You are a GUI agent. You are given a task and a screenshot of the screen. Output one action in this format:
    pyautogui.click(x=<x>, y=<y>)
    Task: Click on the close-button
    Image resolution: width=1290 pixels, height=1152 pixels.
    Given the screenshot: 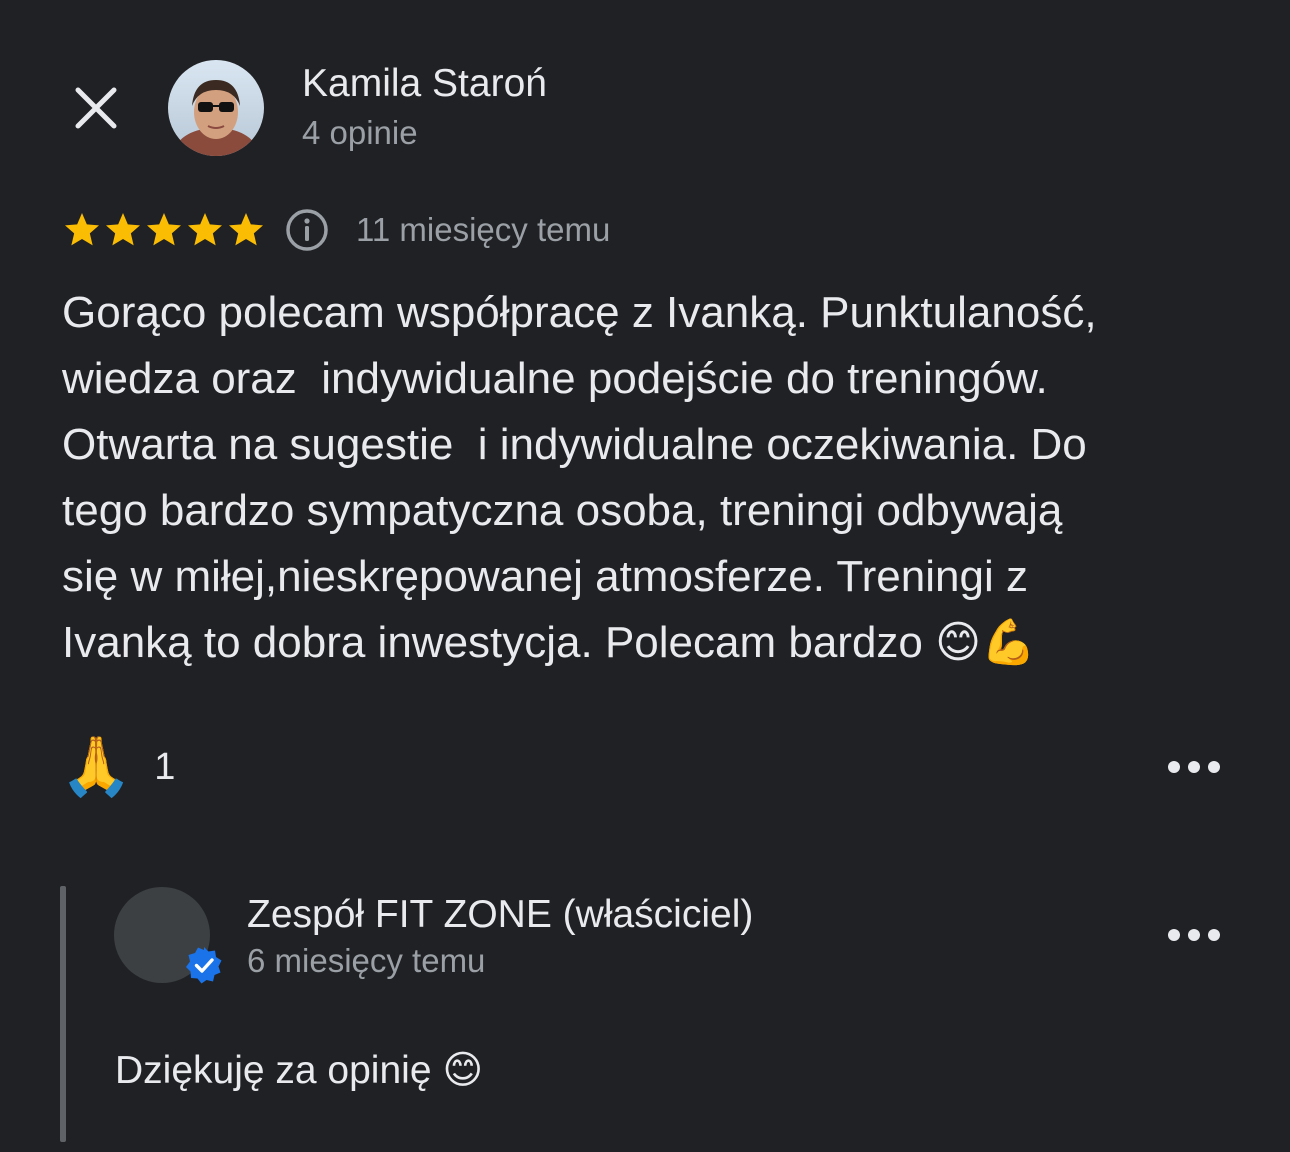 What is the action you would take?
    pyautogui.click(x=96, y=108)
    